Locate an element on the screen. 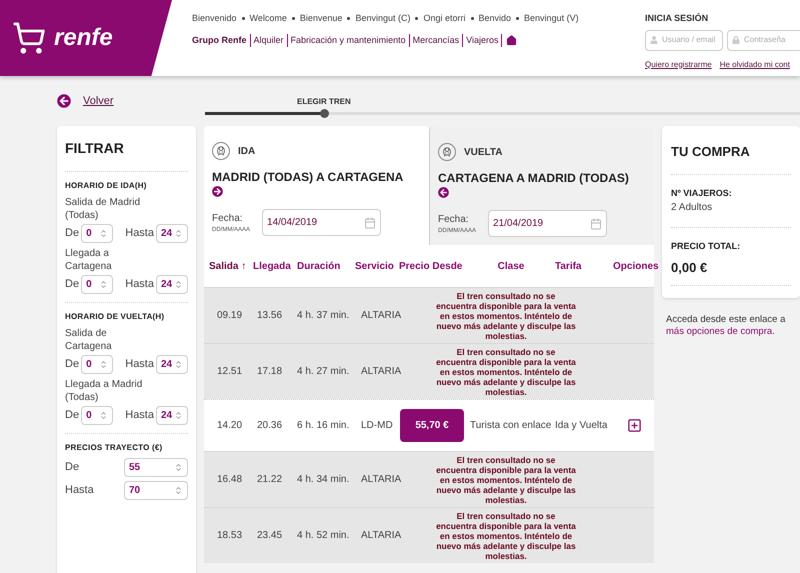  nav-link: Alquiler is located at coordinates (269, 40).